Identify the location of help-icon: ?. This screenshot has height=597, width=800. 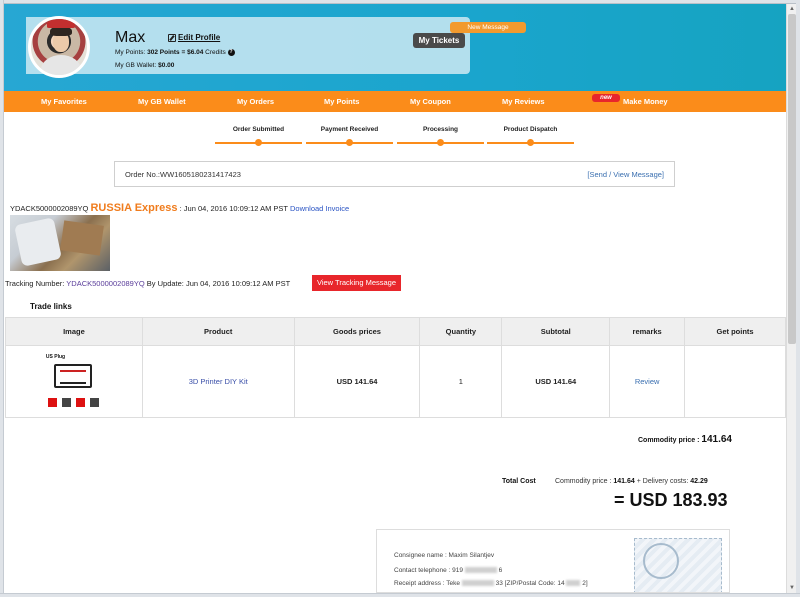
(231, 52).